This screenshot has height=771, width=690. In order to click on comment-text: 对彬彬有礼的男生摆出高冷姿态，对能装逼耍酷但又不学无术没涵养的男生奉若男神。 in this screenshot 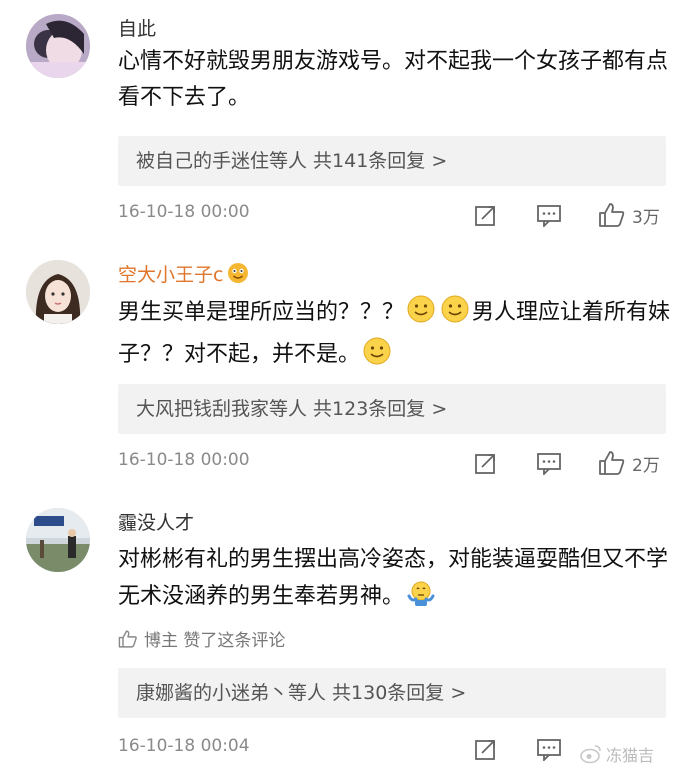, I will do `click(398, 581)`.